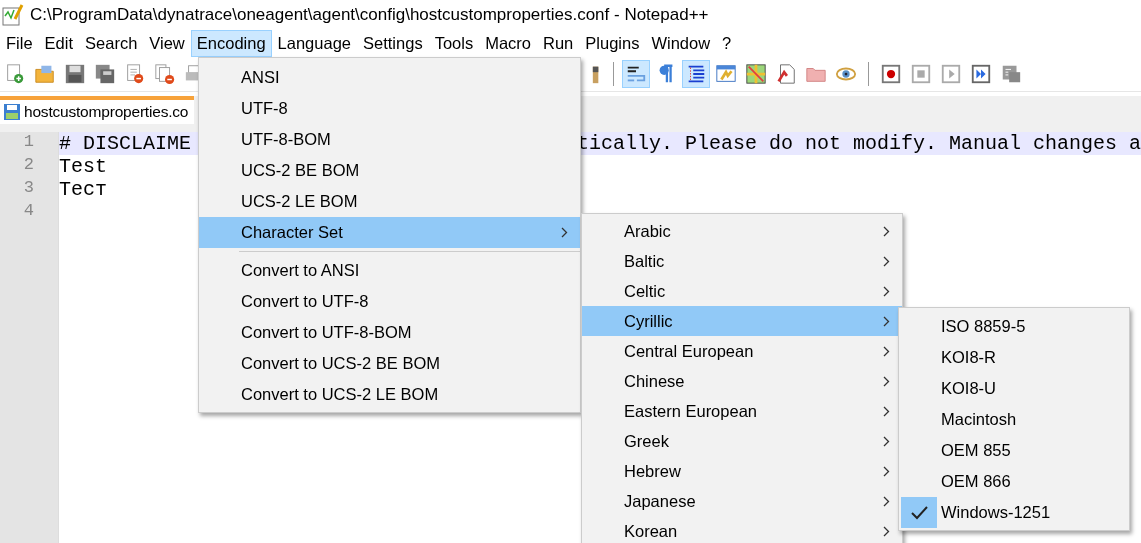 The height and width of the screenshot is (543, 1141). What do you see at coordinates (727, 43) in the screenshot?
I see `menu-item: ?` at bounding box center [727, 43].